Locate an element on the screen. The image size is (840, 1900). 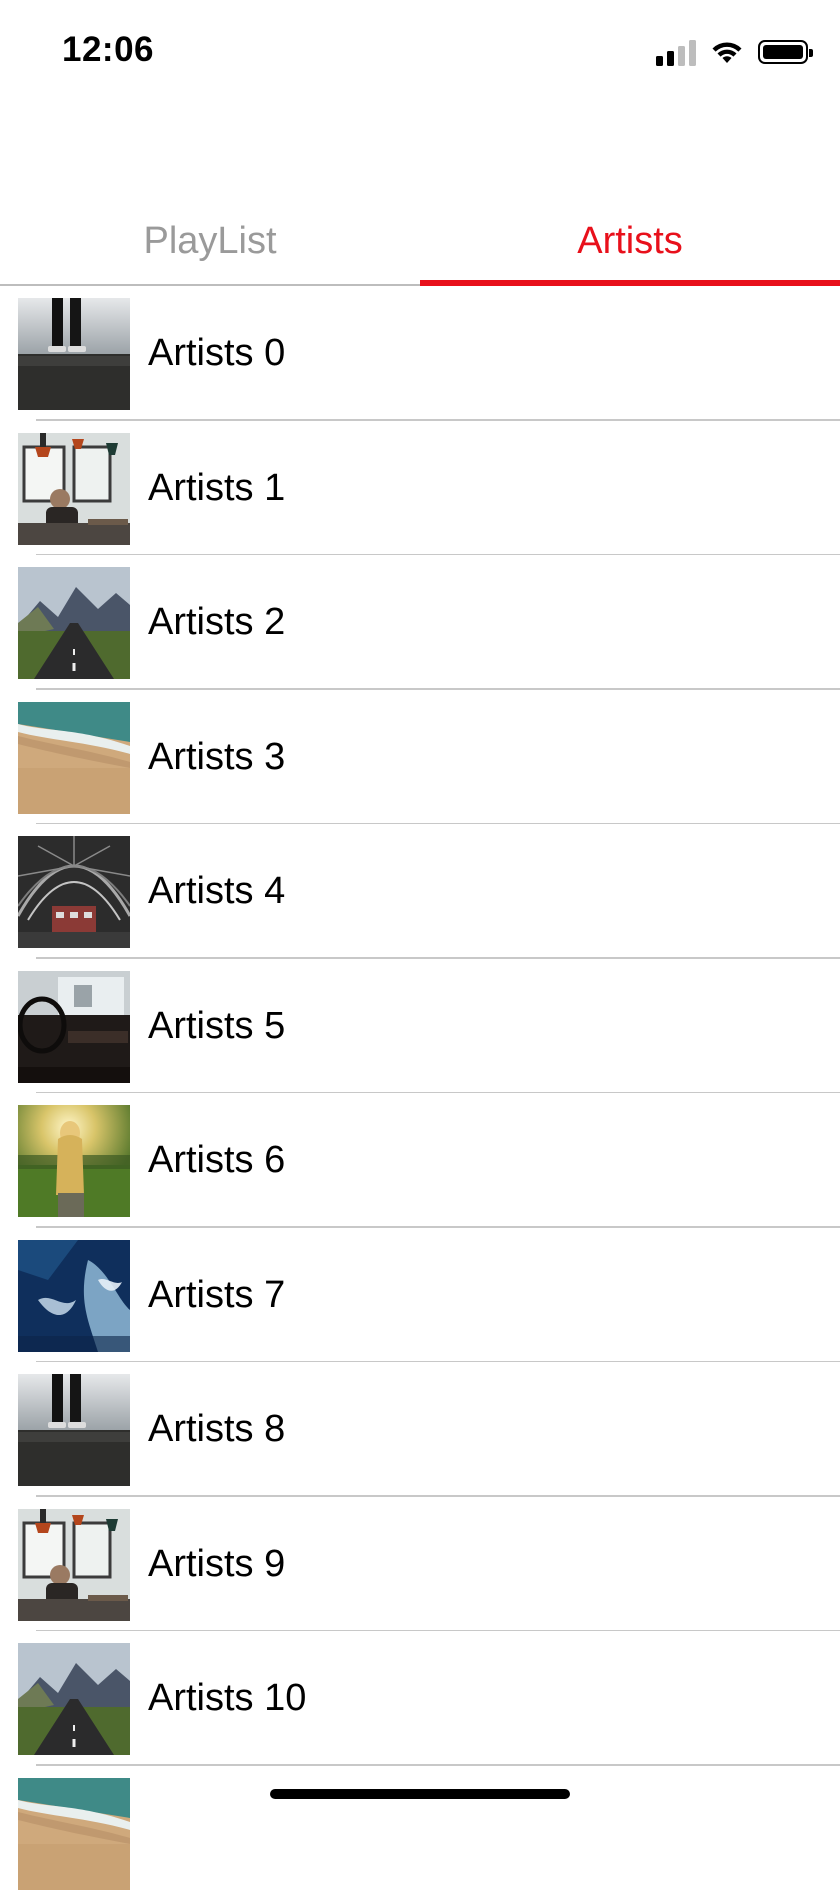
artist-row: Artists 3 is located at coordinates (420, 757).